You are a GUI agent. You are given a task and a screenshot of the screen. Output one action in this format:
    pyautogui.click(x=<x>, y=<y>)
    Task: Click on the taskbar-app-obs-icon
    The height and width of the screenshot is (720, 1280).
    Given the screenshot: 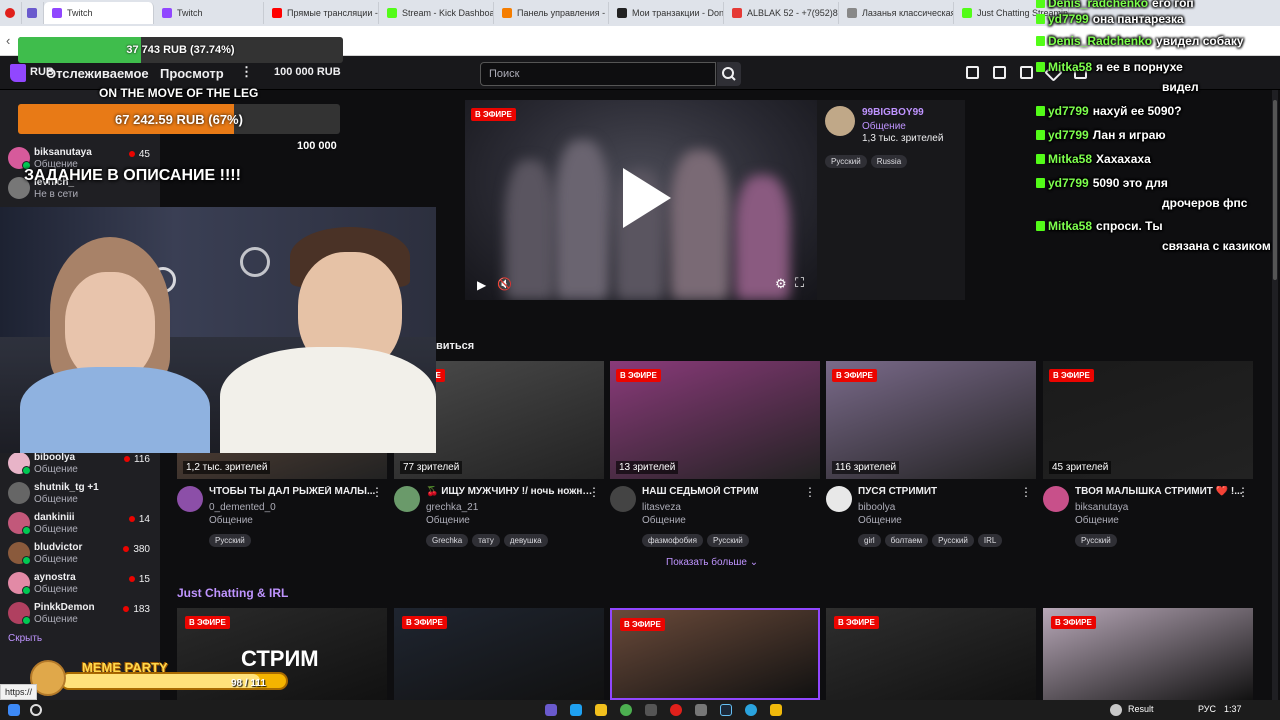 What is the action you would take?
    pyautogui.click(x=651, y=710)
    